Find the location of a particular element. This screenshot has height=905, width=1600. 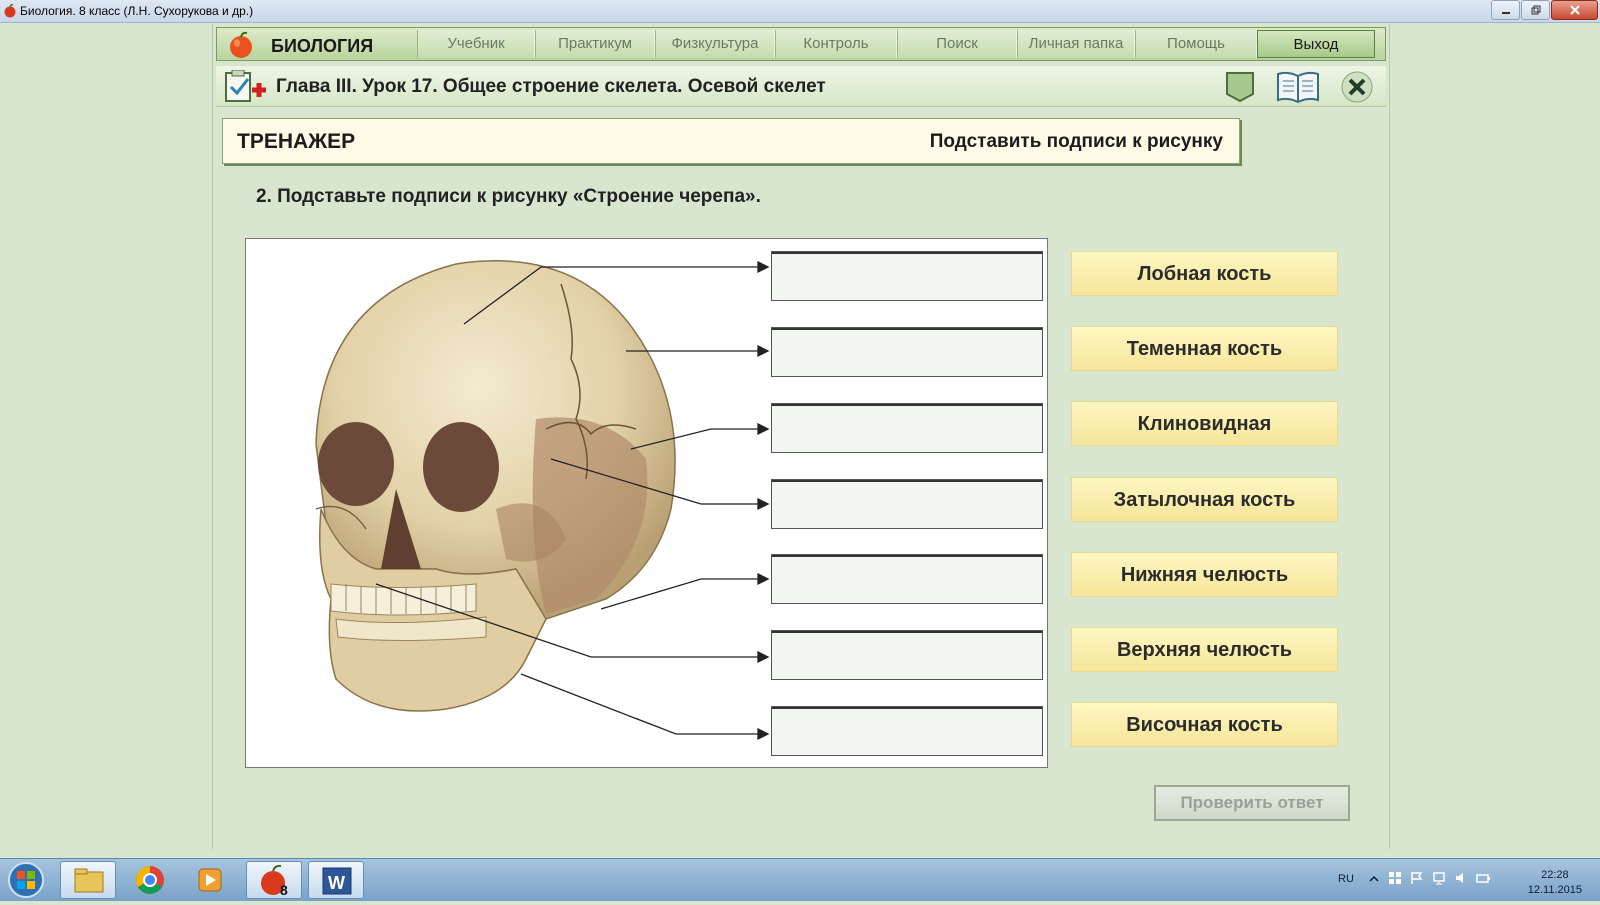

restore-icon is located at coordinates (1535, 10).